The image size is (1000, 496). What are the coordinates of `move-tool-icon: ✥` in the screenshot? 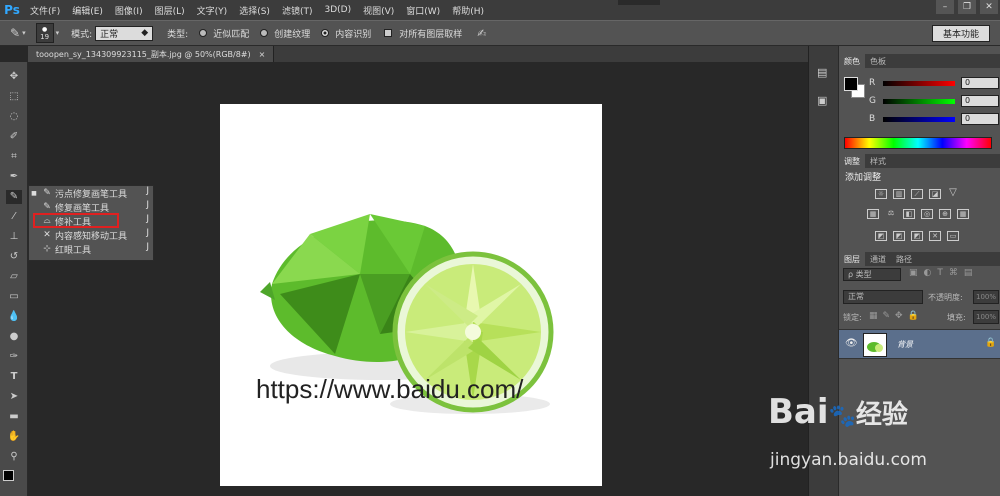 It's located at (14, 77).